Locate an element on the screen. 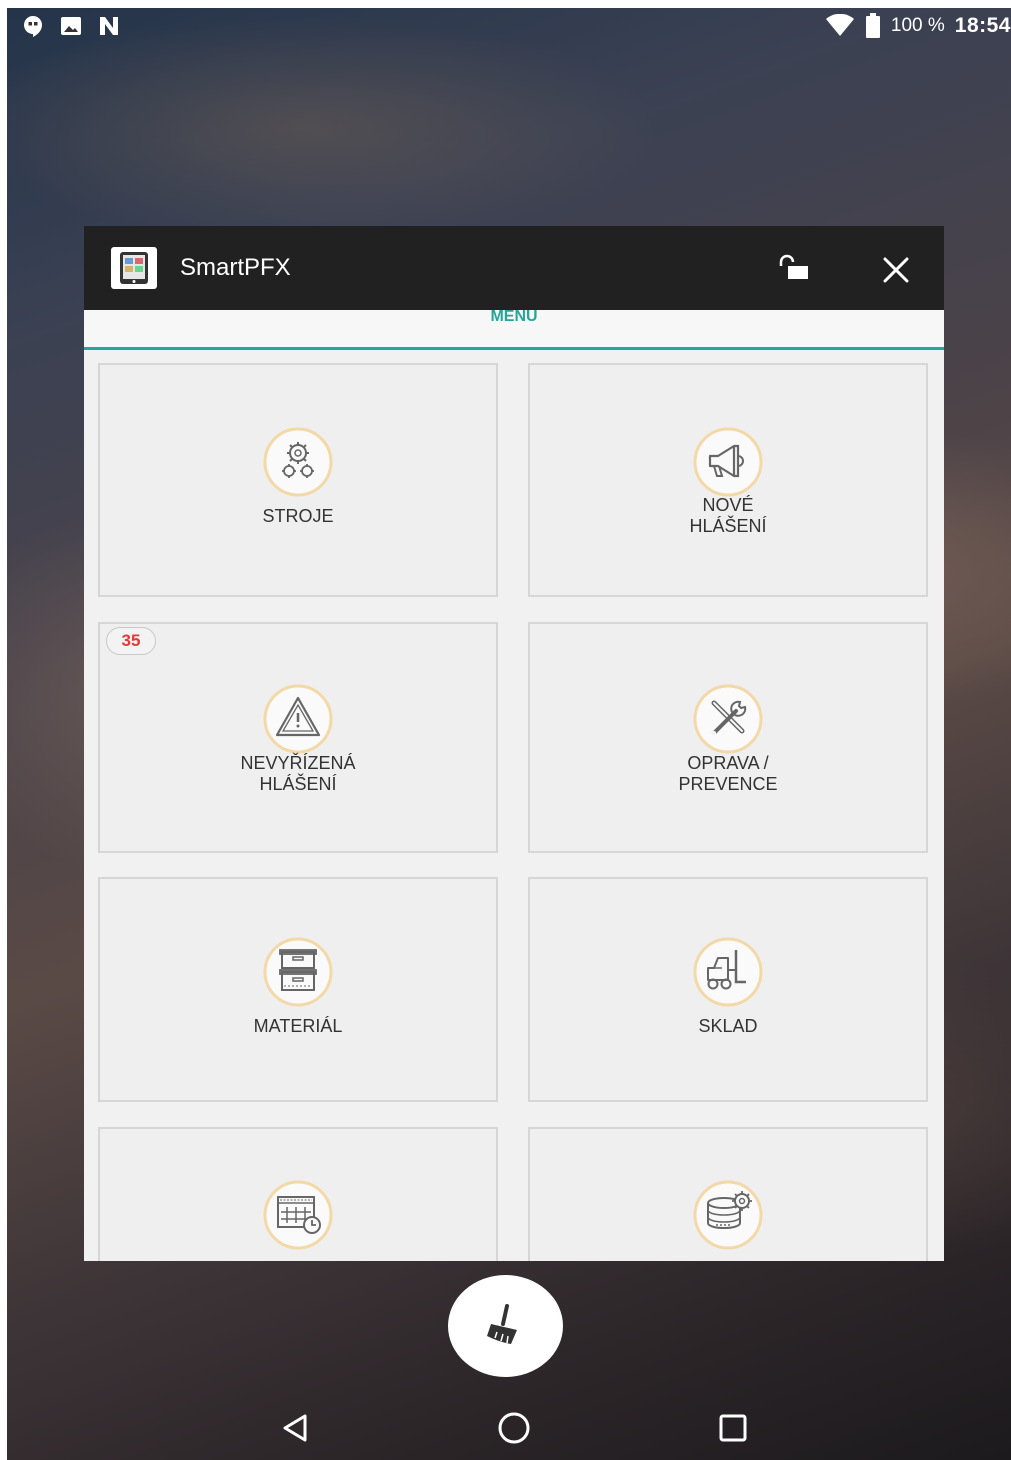  tile-stroje: STROJE is located at coordinates (298, 480).